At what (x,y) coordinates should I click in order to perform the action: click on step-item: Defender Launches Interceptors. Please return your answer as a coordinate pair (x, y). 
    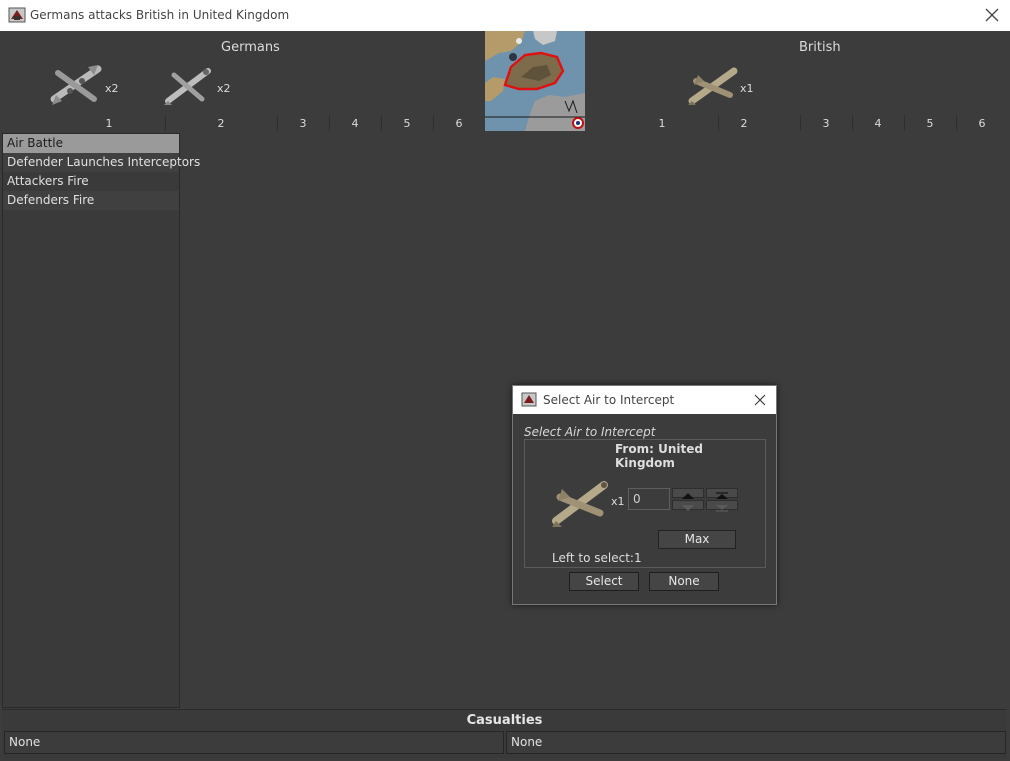
    Looking at the image, I should click on (101, 162).